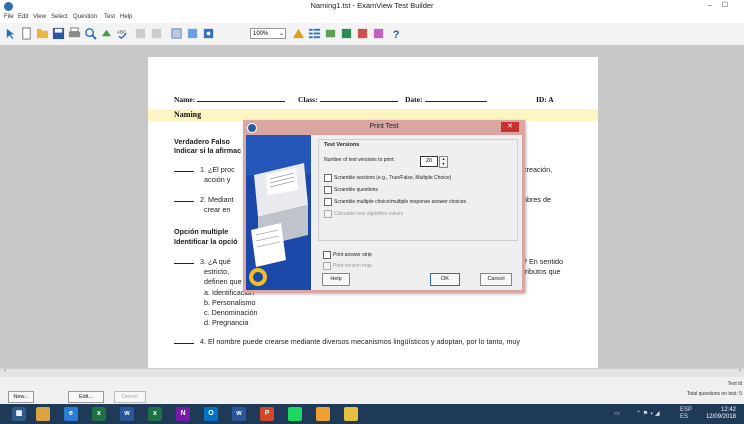 The width and height of the screenshot is (744, 424). Describe the element at coordinates (330, 33) in the screenshot. I see `edit-question-icon` at that location.